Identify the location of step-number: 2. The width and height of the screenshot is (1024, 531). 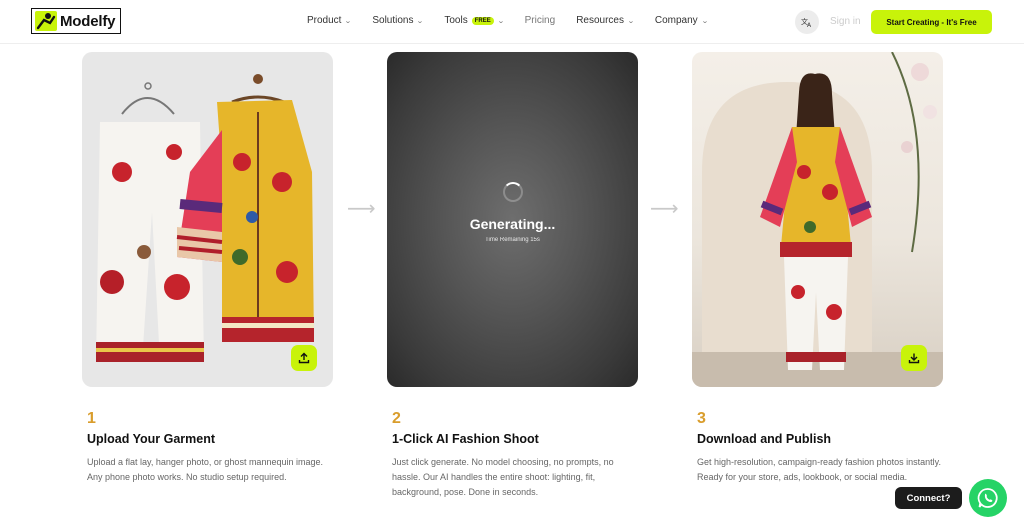
(396, 418).